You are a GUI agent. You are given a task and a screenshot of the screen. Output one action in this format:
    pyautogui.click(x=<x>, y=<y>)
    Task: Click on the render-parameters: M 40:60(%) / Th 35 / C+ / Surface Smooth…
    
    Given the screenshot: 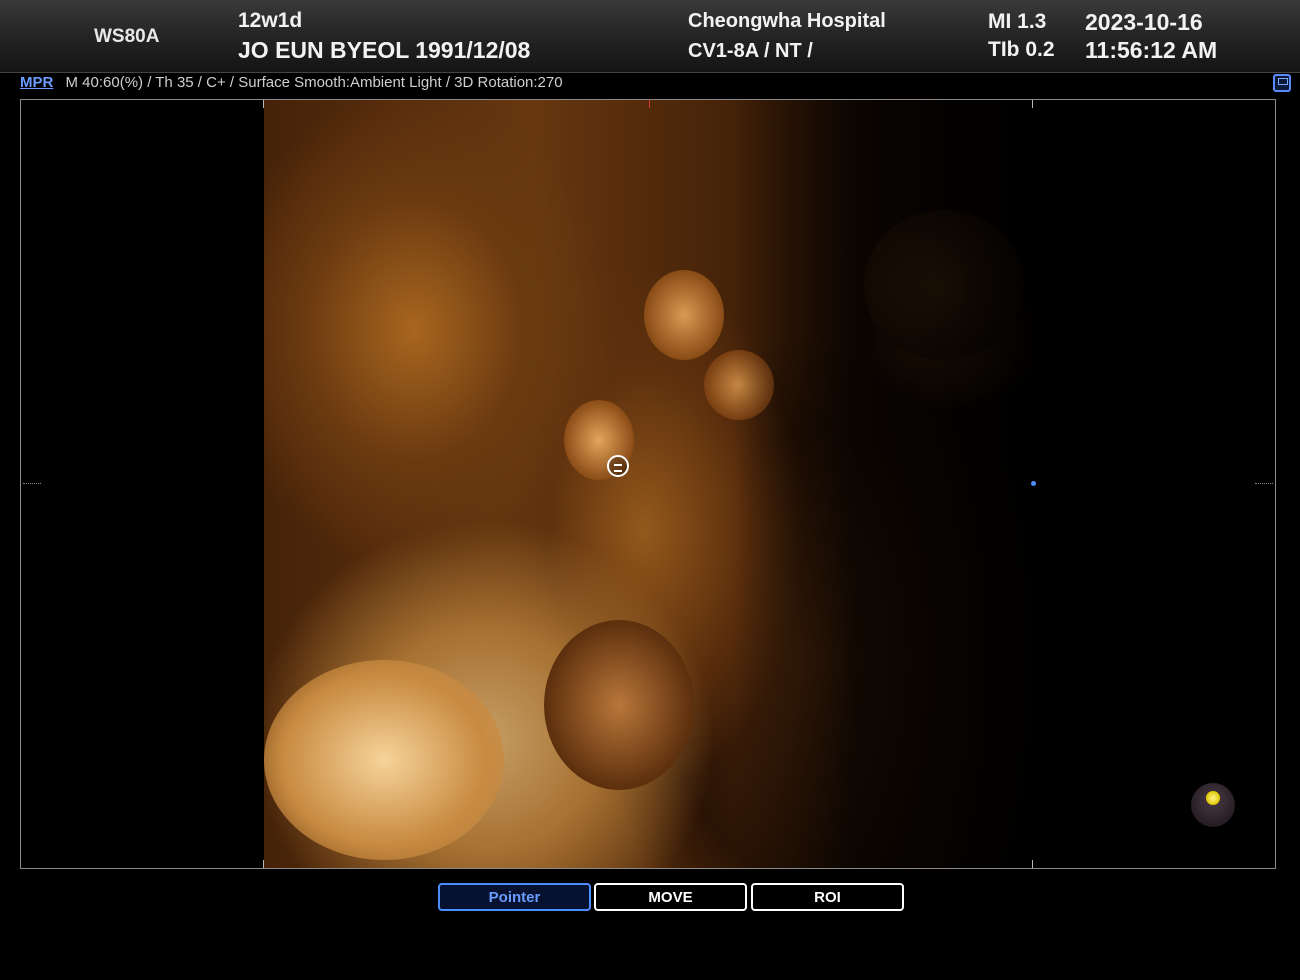 What is the action you would take?
    pyautogui.click(x=314, y=82)
    